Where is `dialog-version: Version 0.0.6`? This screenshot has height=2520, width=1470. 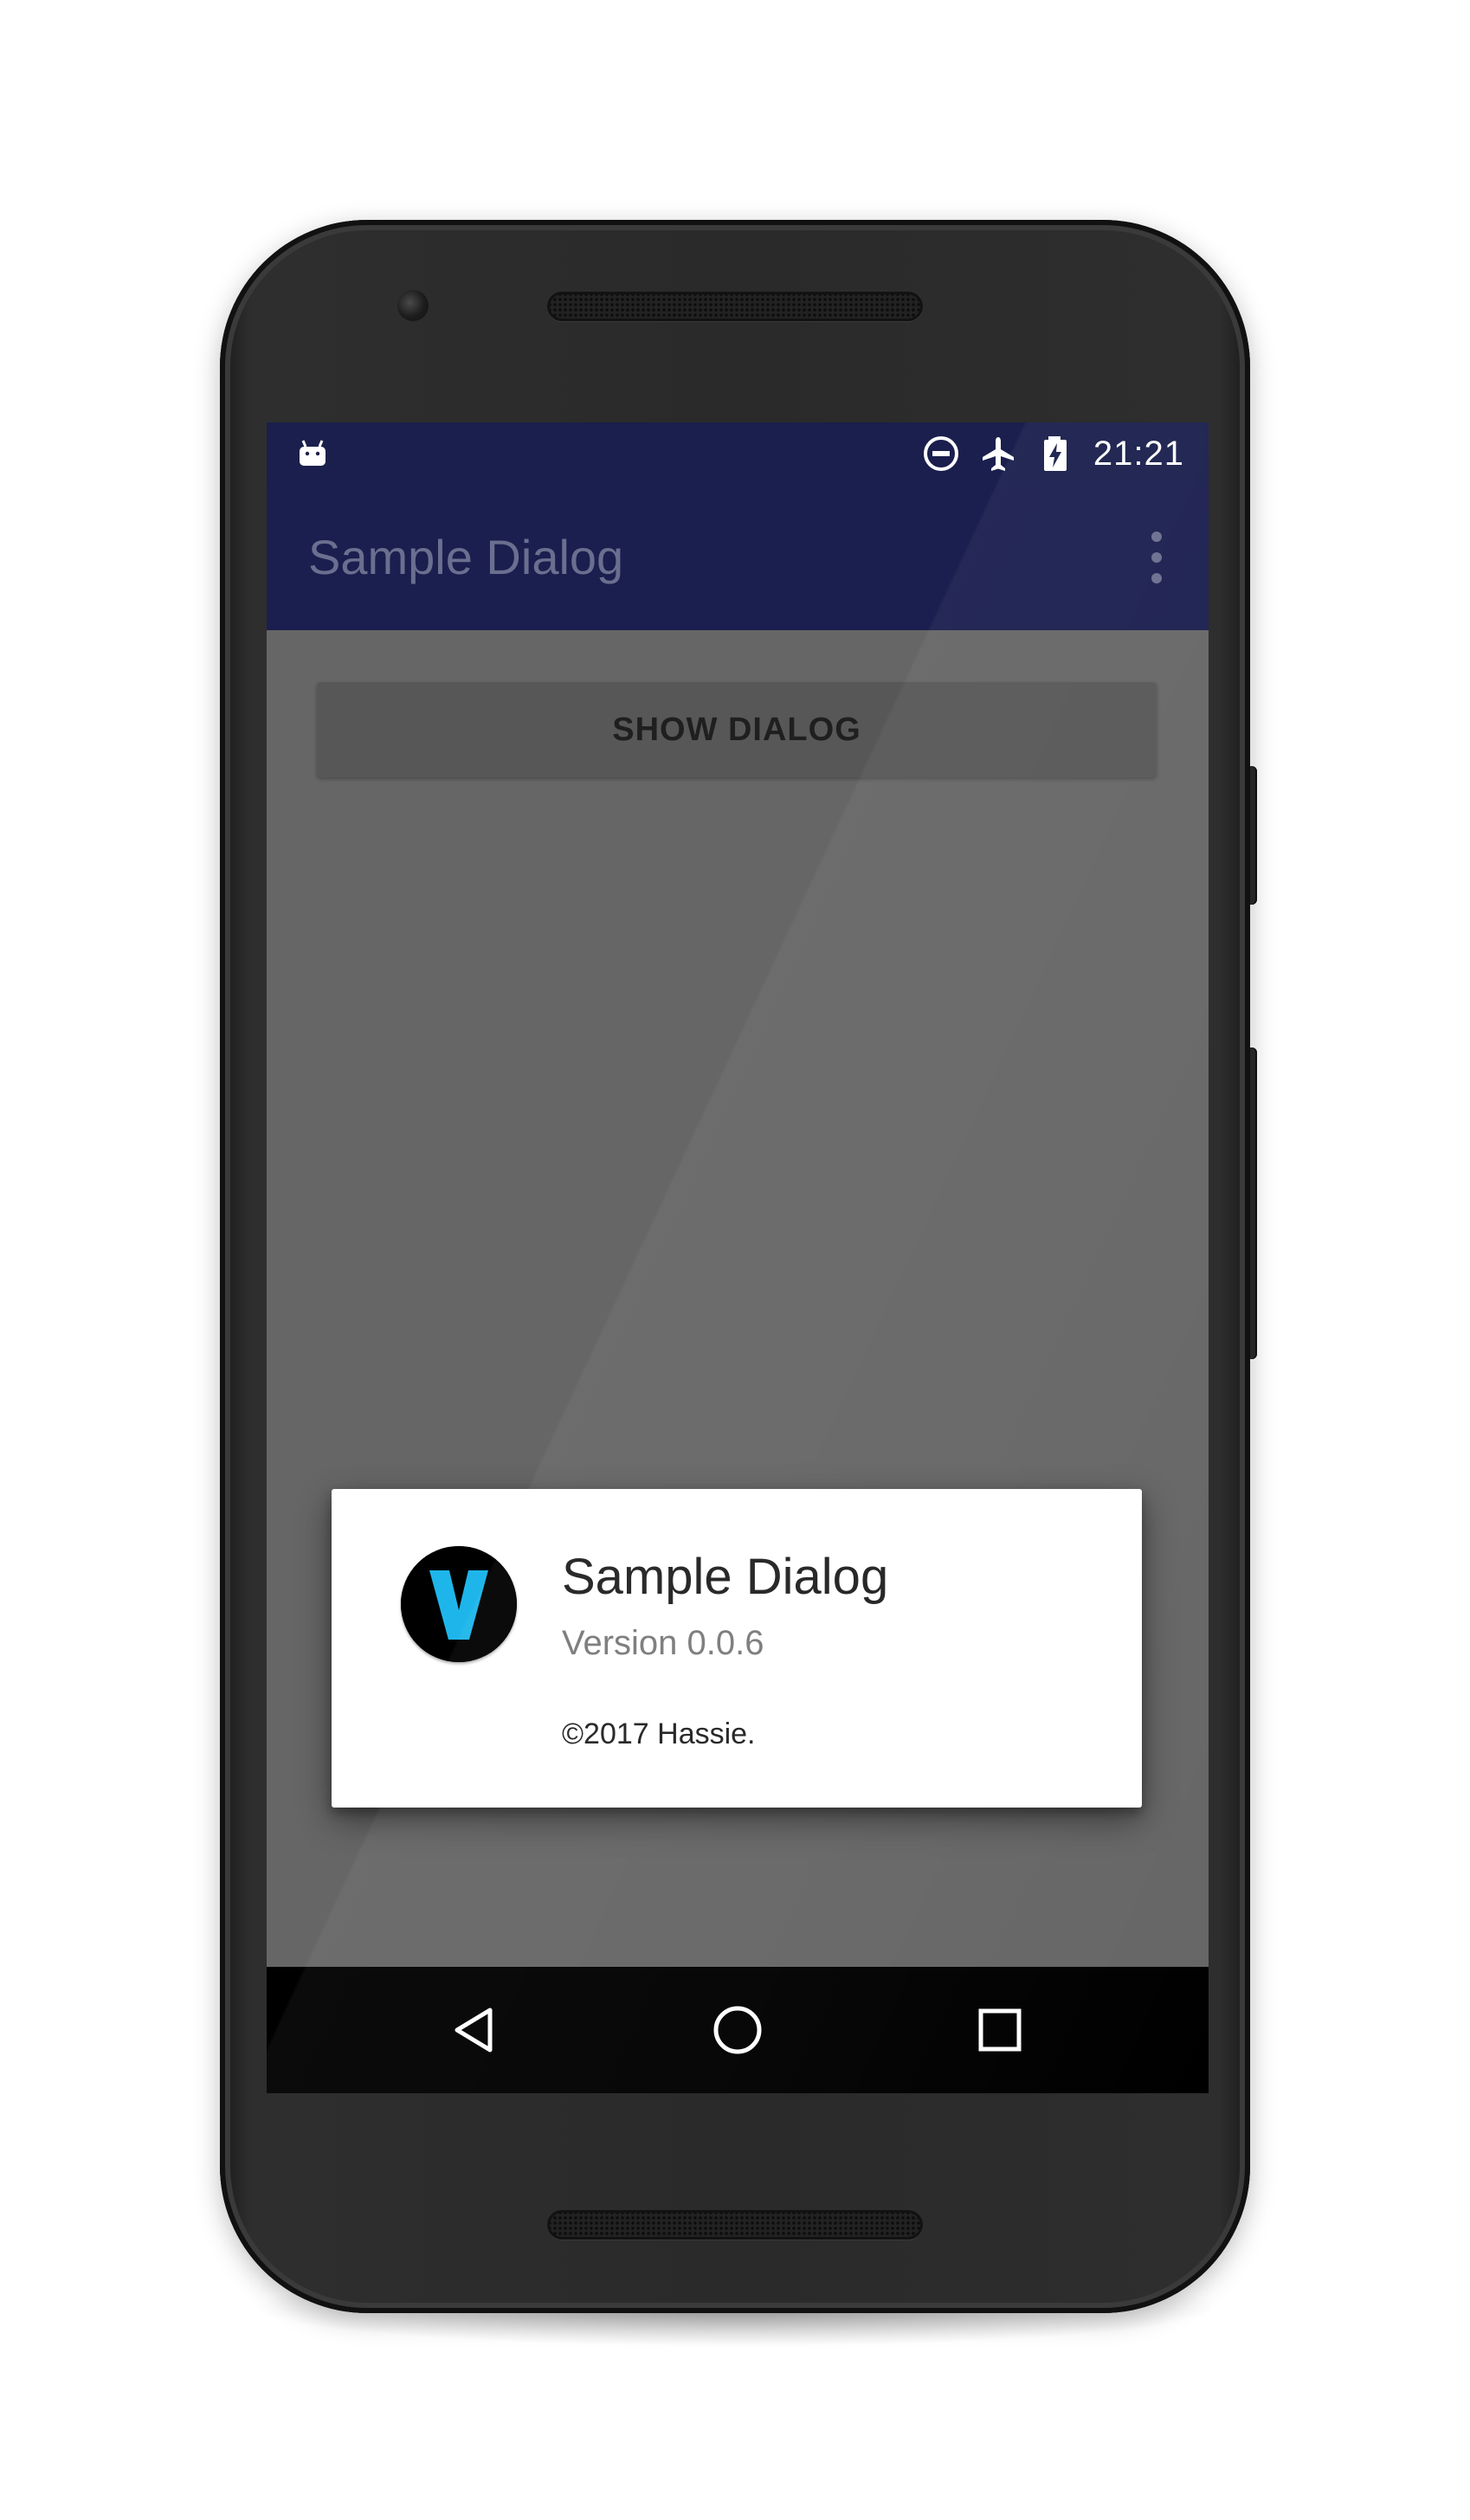 dialog-version: Version 0.0.6 is located at coordinates (663, 1643).